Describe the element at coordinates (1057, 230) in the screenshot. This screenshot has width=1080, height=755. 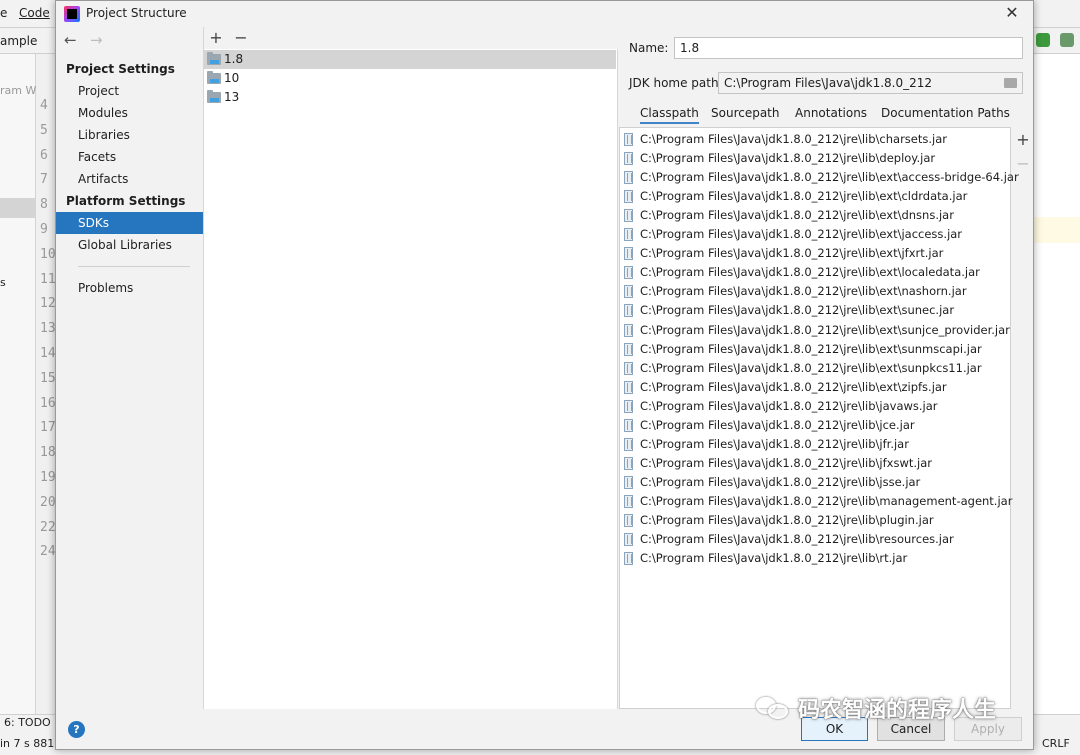
I see `editor-current-line` at that location.